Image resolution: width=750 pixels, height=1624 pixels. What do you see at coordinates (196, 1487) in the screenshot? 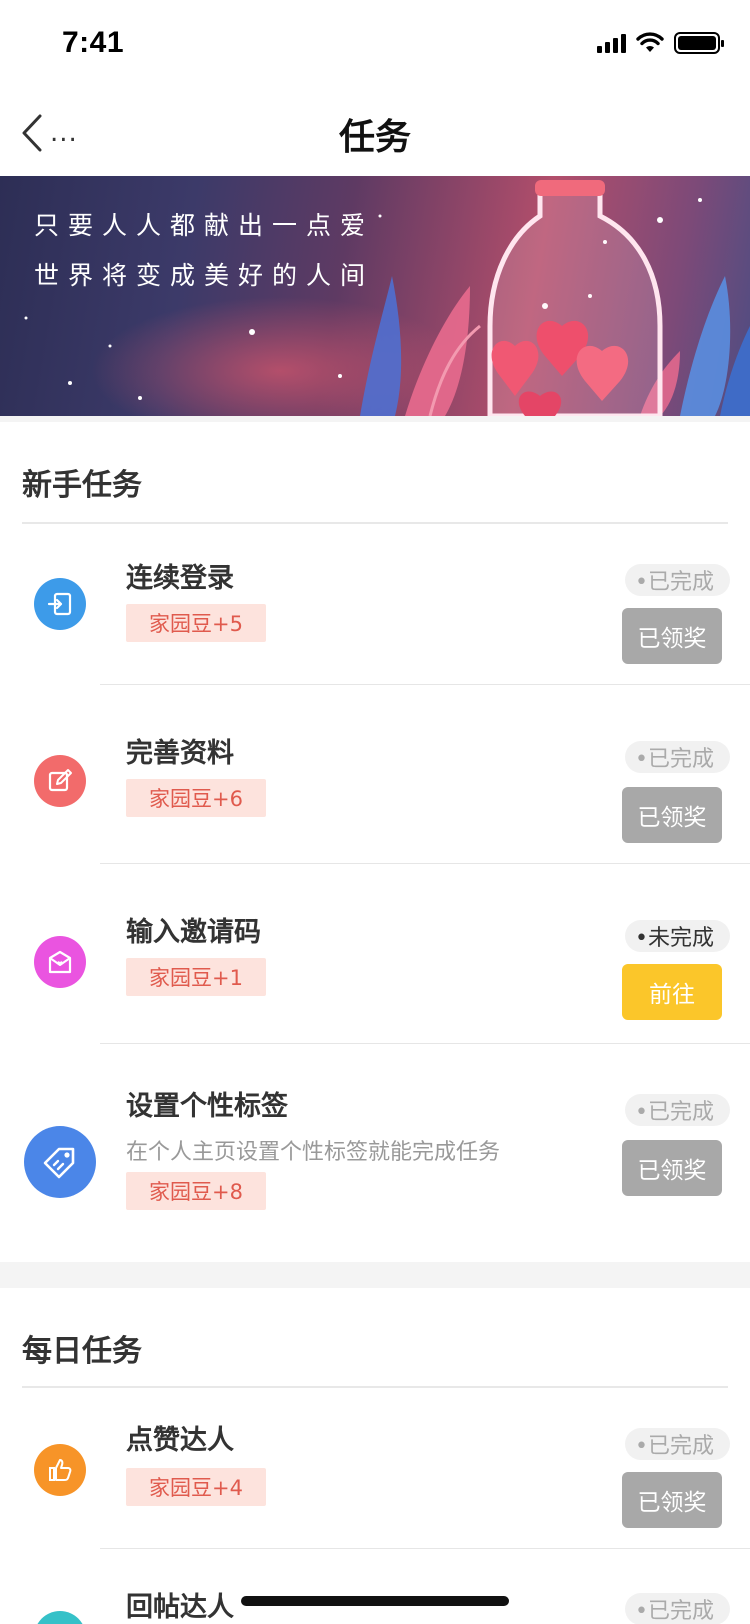
I see `reward-badge: 家园豆+4` at bounding box center [196, 1487].